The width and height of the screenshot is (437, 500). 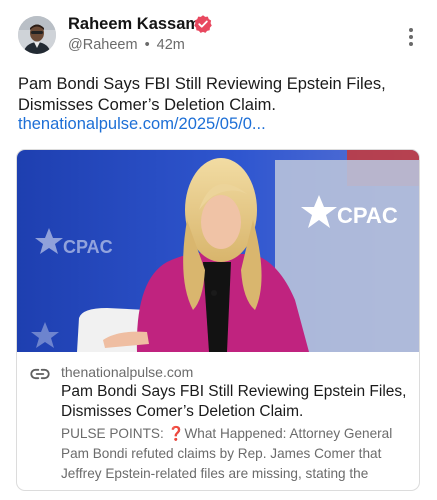 I want to click on avatar-image, so click(x=37, y=35).